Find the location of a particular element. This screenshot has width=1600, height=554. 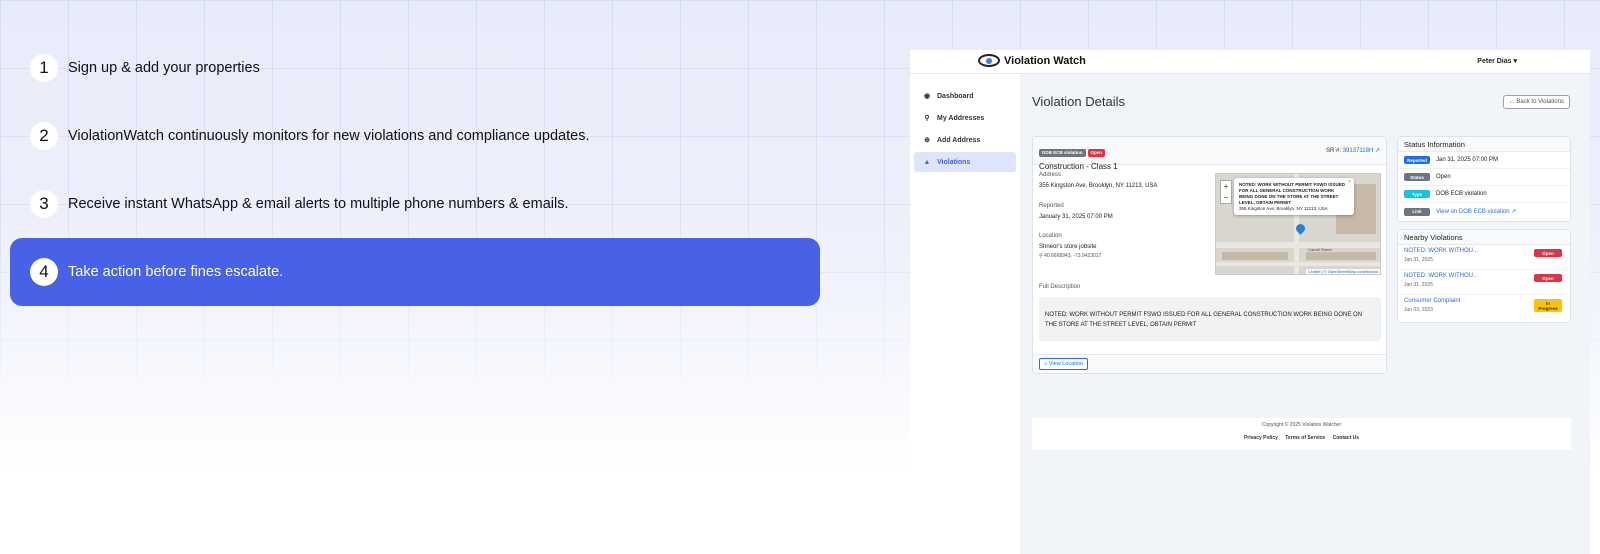

status-row: Type DOB ECB violation is located at coordinates (1484, 194).